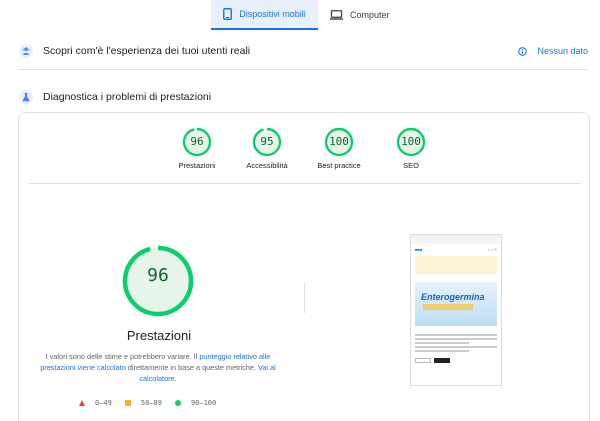  Describe the element at coordinates (151, 403) in the screenshot. I see `legend-label: 50–89` at that location.